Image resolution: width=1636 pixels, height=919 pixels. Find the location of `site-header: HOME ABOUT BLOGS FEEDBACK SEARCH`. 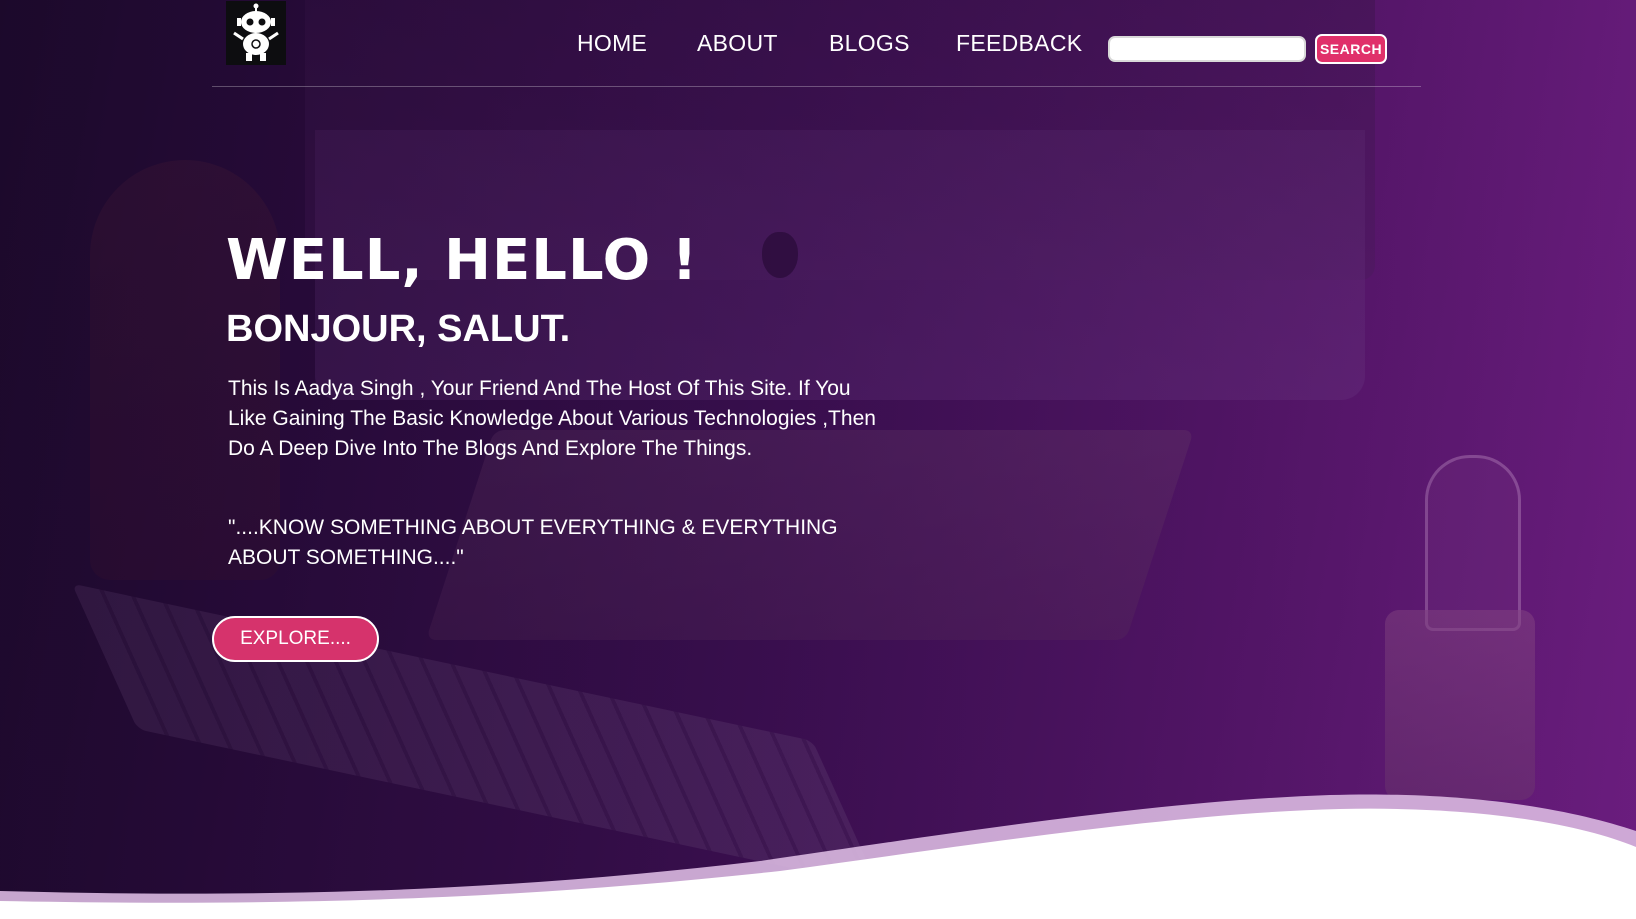

site-header: HOME ABOUT BLOGS FEEDBACK SEARCH is located at coordinates (816, 43).